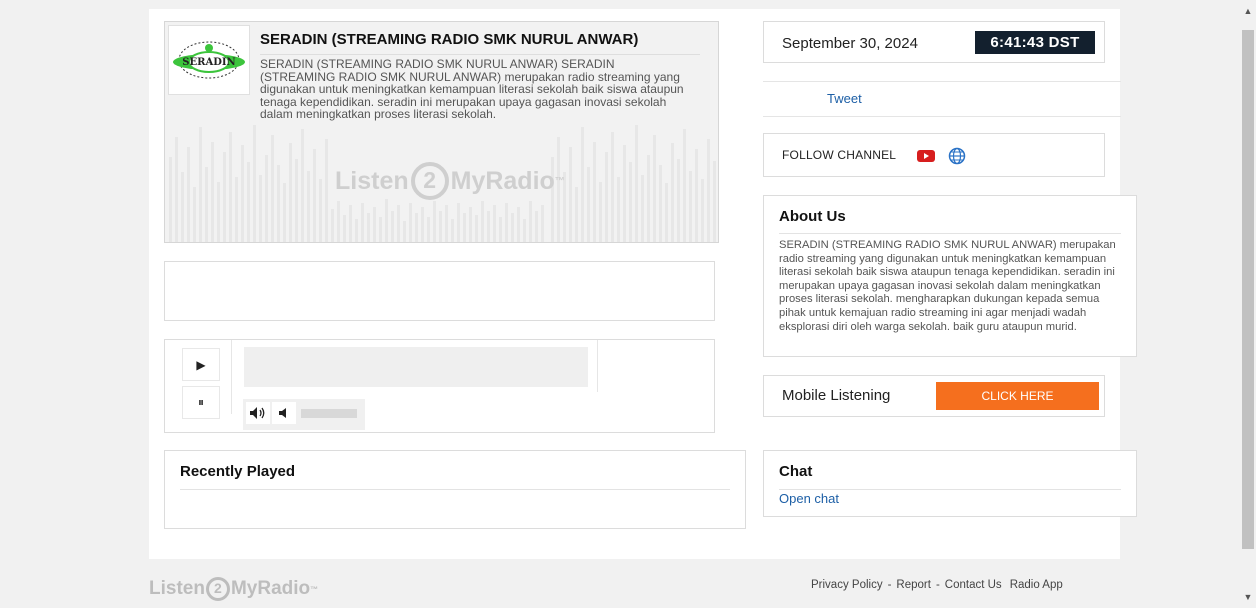 The height and width of the screenshot is (608, 1256). What do you see at coordinates (812, 216) in the screenshot?
I see `about-us-title: About Us` at bounding box center [812, 216].